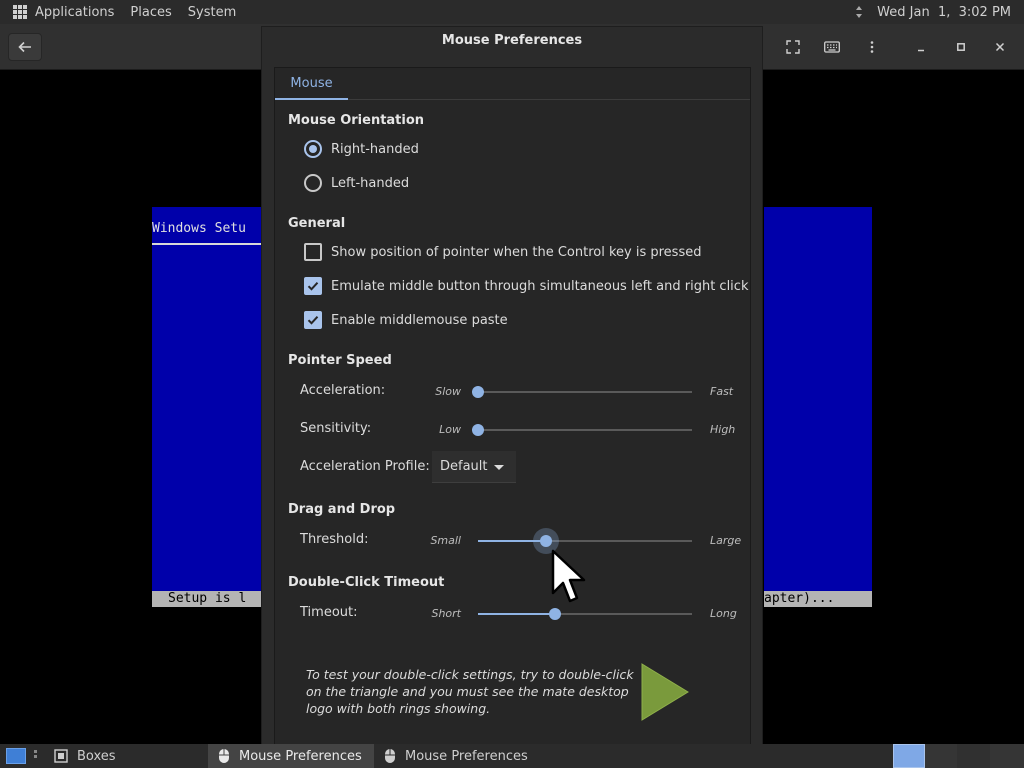  Describe the element at coordinates (944, 12) in the screenshot. I see `clock: Wed Jan 1, 3:02 PM` at that location.